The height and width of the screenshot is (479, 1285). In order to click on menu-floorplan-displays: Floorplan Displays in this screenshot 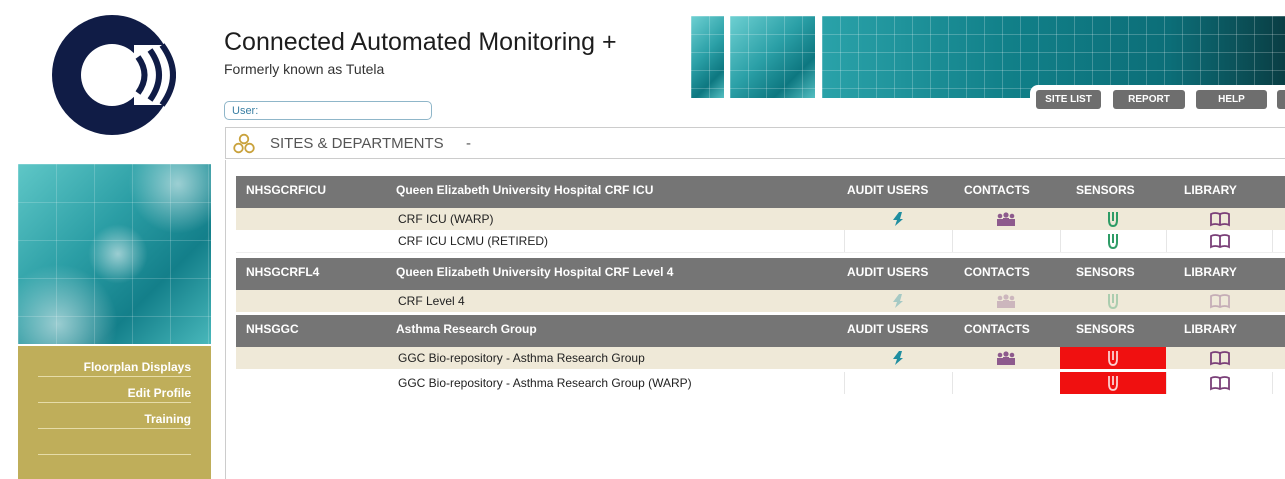, I will do `click(114, 368)`.